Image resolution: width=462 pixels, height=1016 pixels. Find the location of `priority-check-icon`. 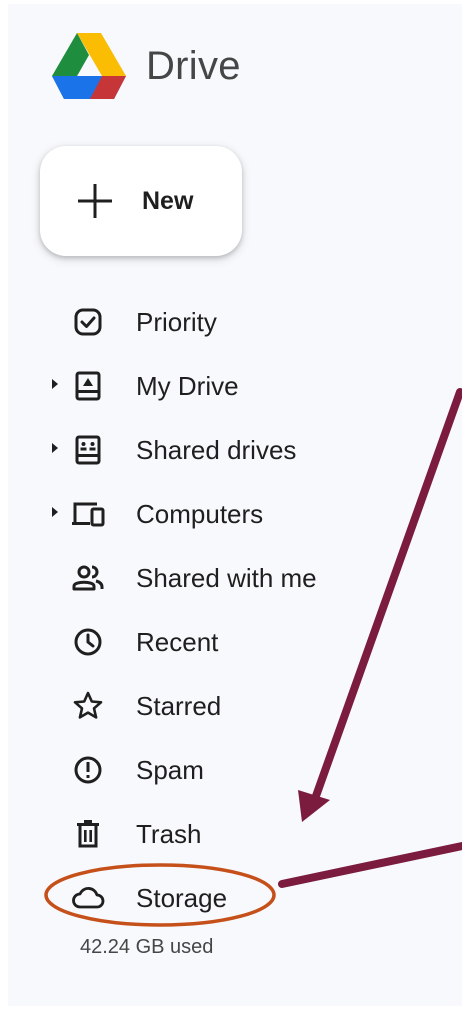

priority-check-icon is located at coordinates (88, 322).